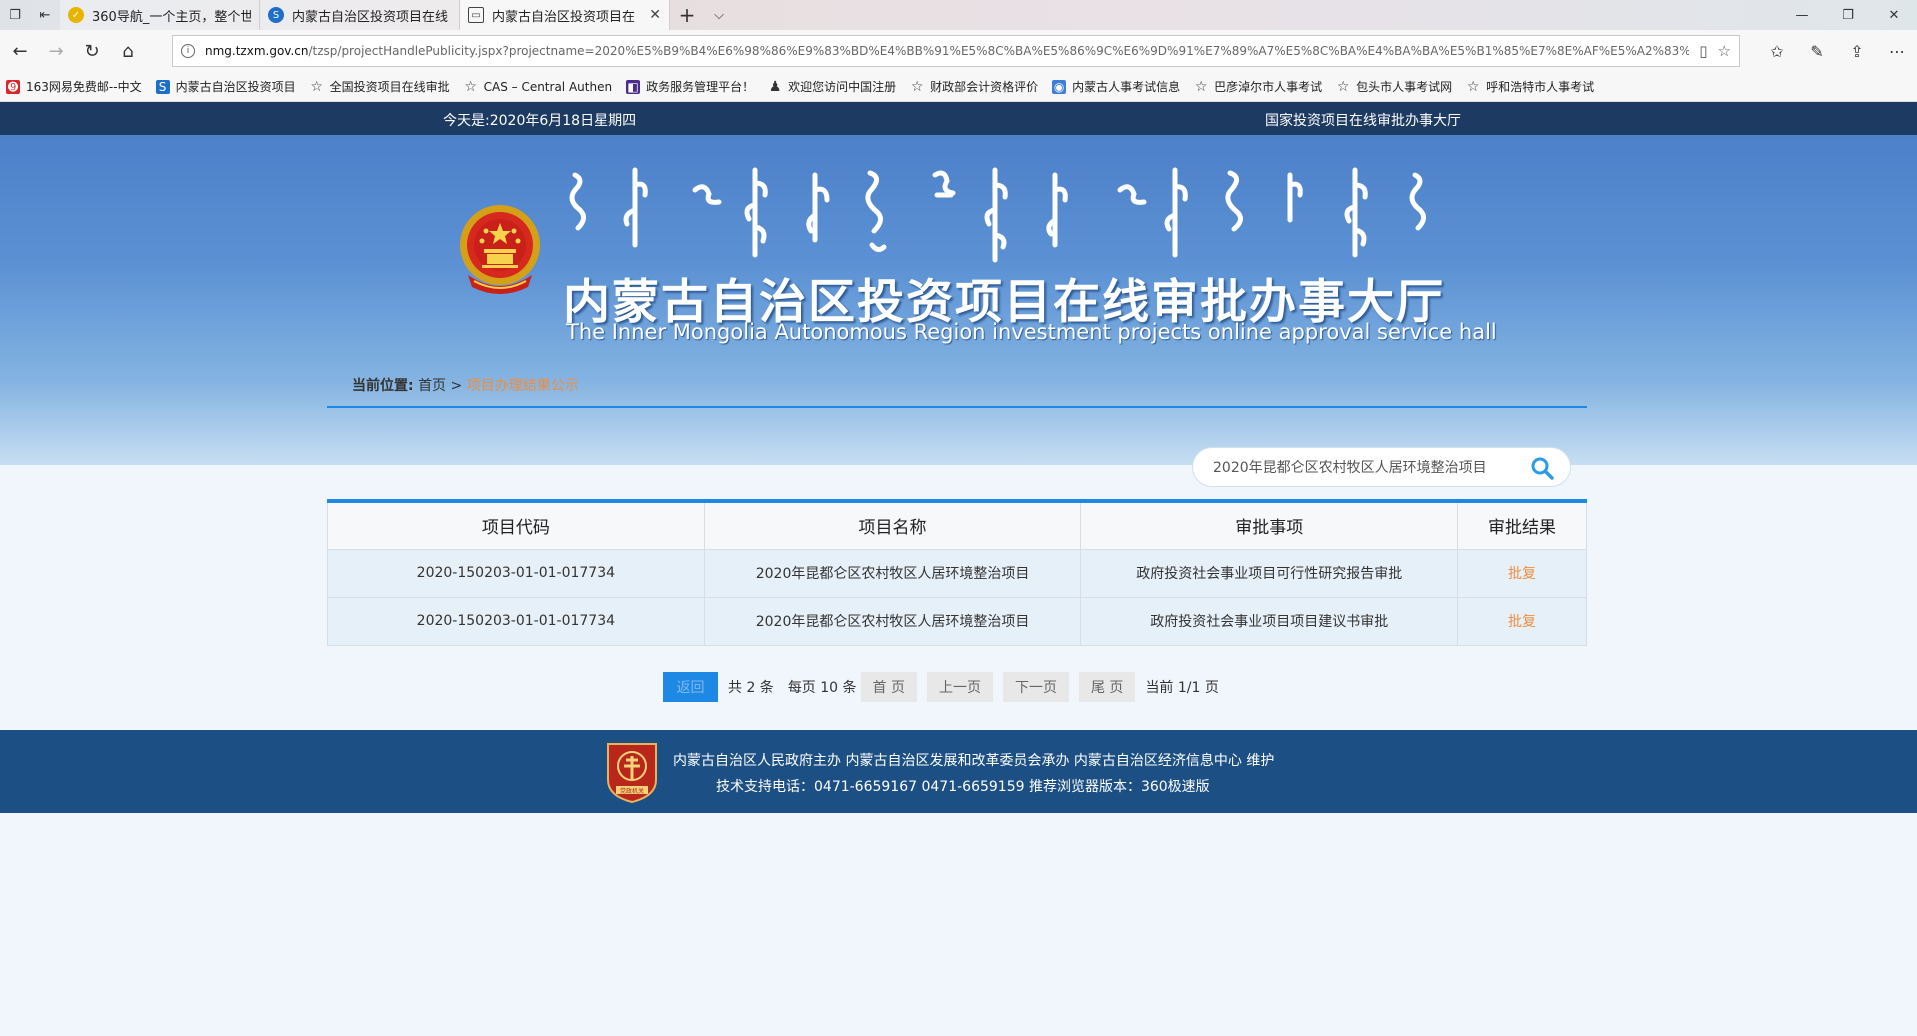  Describe the element at coordinates (1522, 525) in the screenshot. I see `header-approval-result: 审批结果` at that location.